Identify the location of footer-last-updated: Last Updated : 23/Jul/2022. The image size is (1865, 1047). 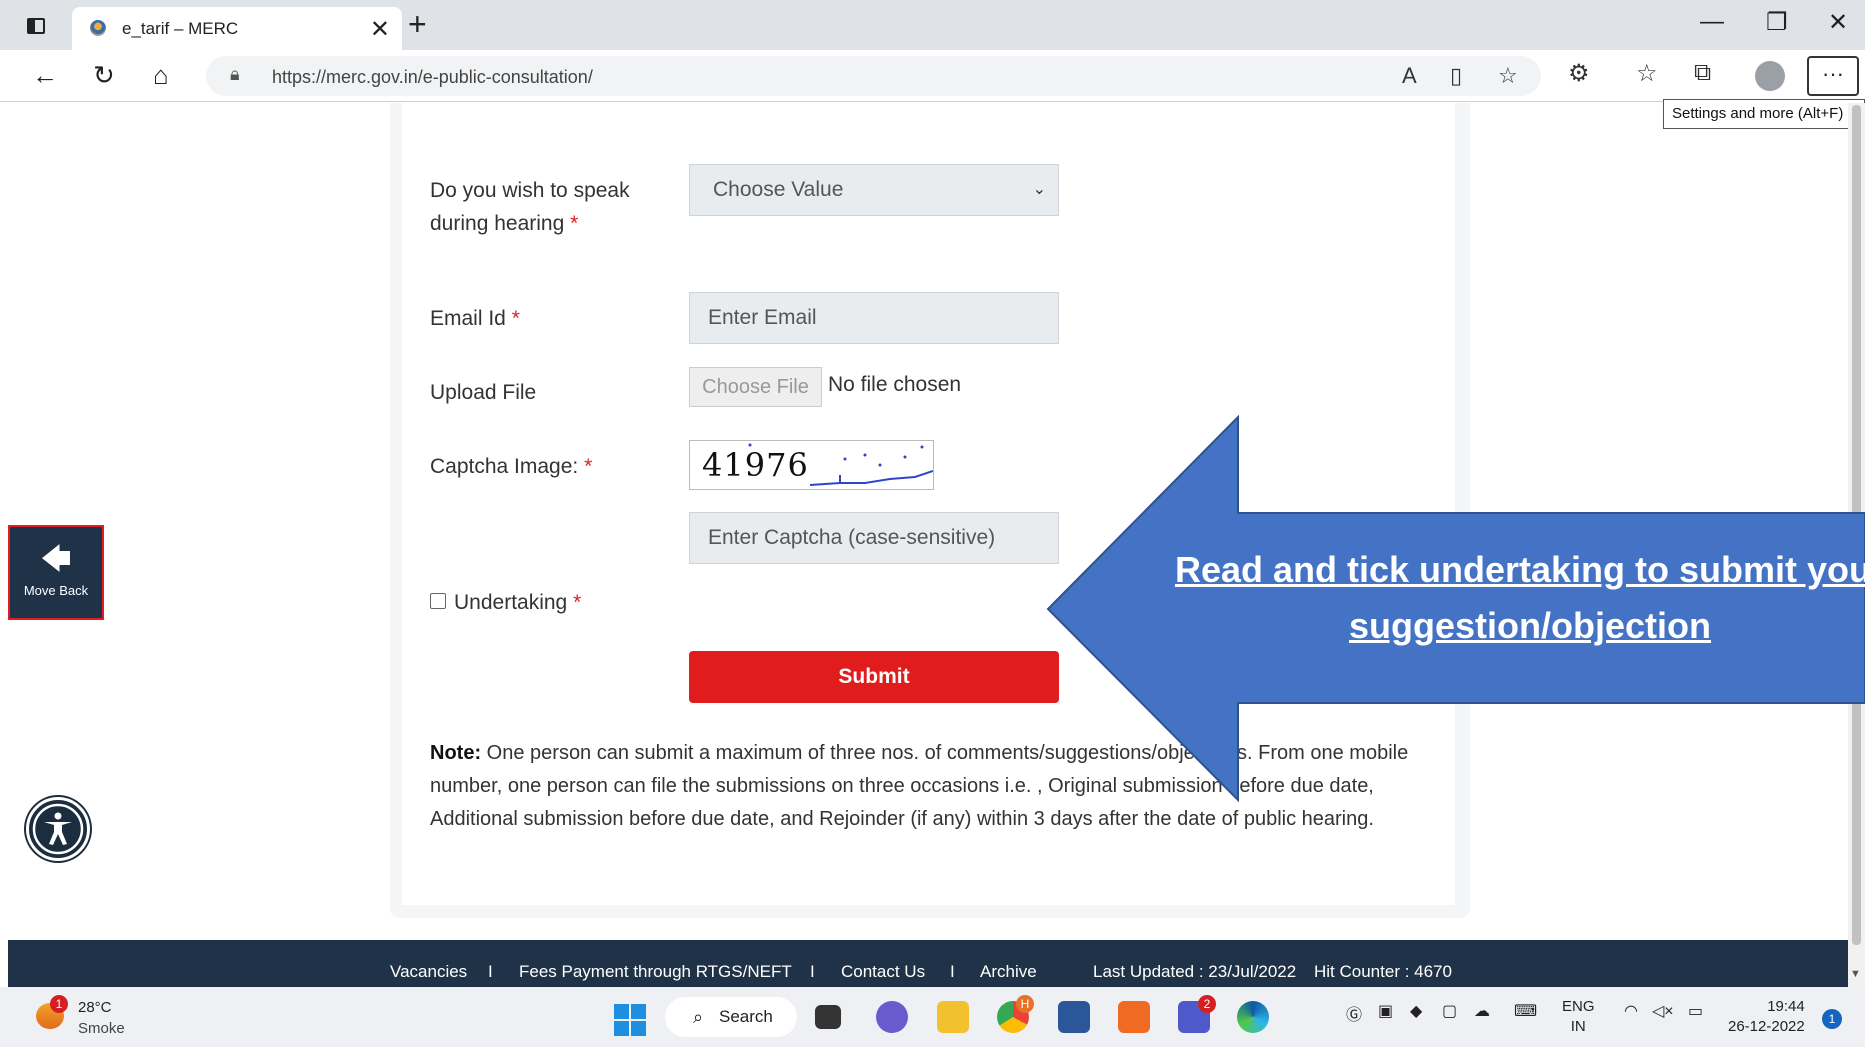
(1195, 971).